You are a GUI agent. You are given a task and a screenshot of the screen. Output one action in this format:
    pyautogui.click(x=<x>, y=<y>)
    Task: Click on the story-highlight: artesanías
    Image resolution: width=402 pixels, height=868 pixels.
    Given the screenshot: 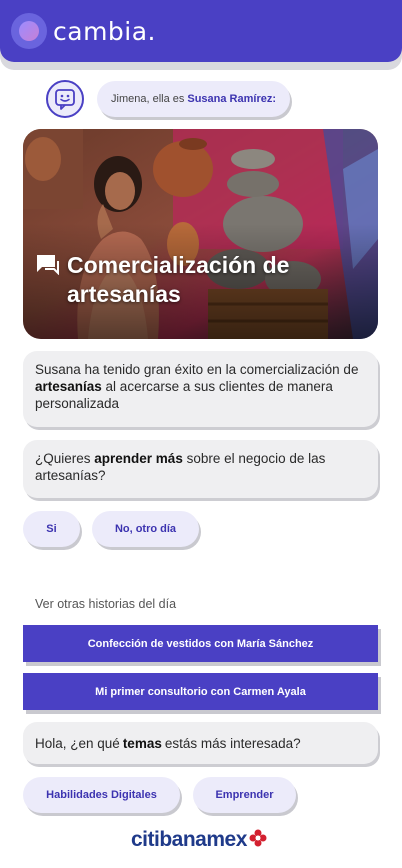 What is the action you would take?
    pyautogui.click(x=68, y=386)
    